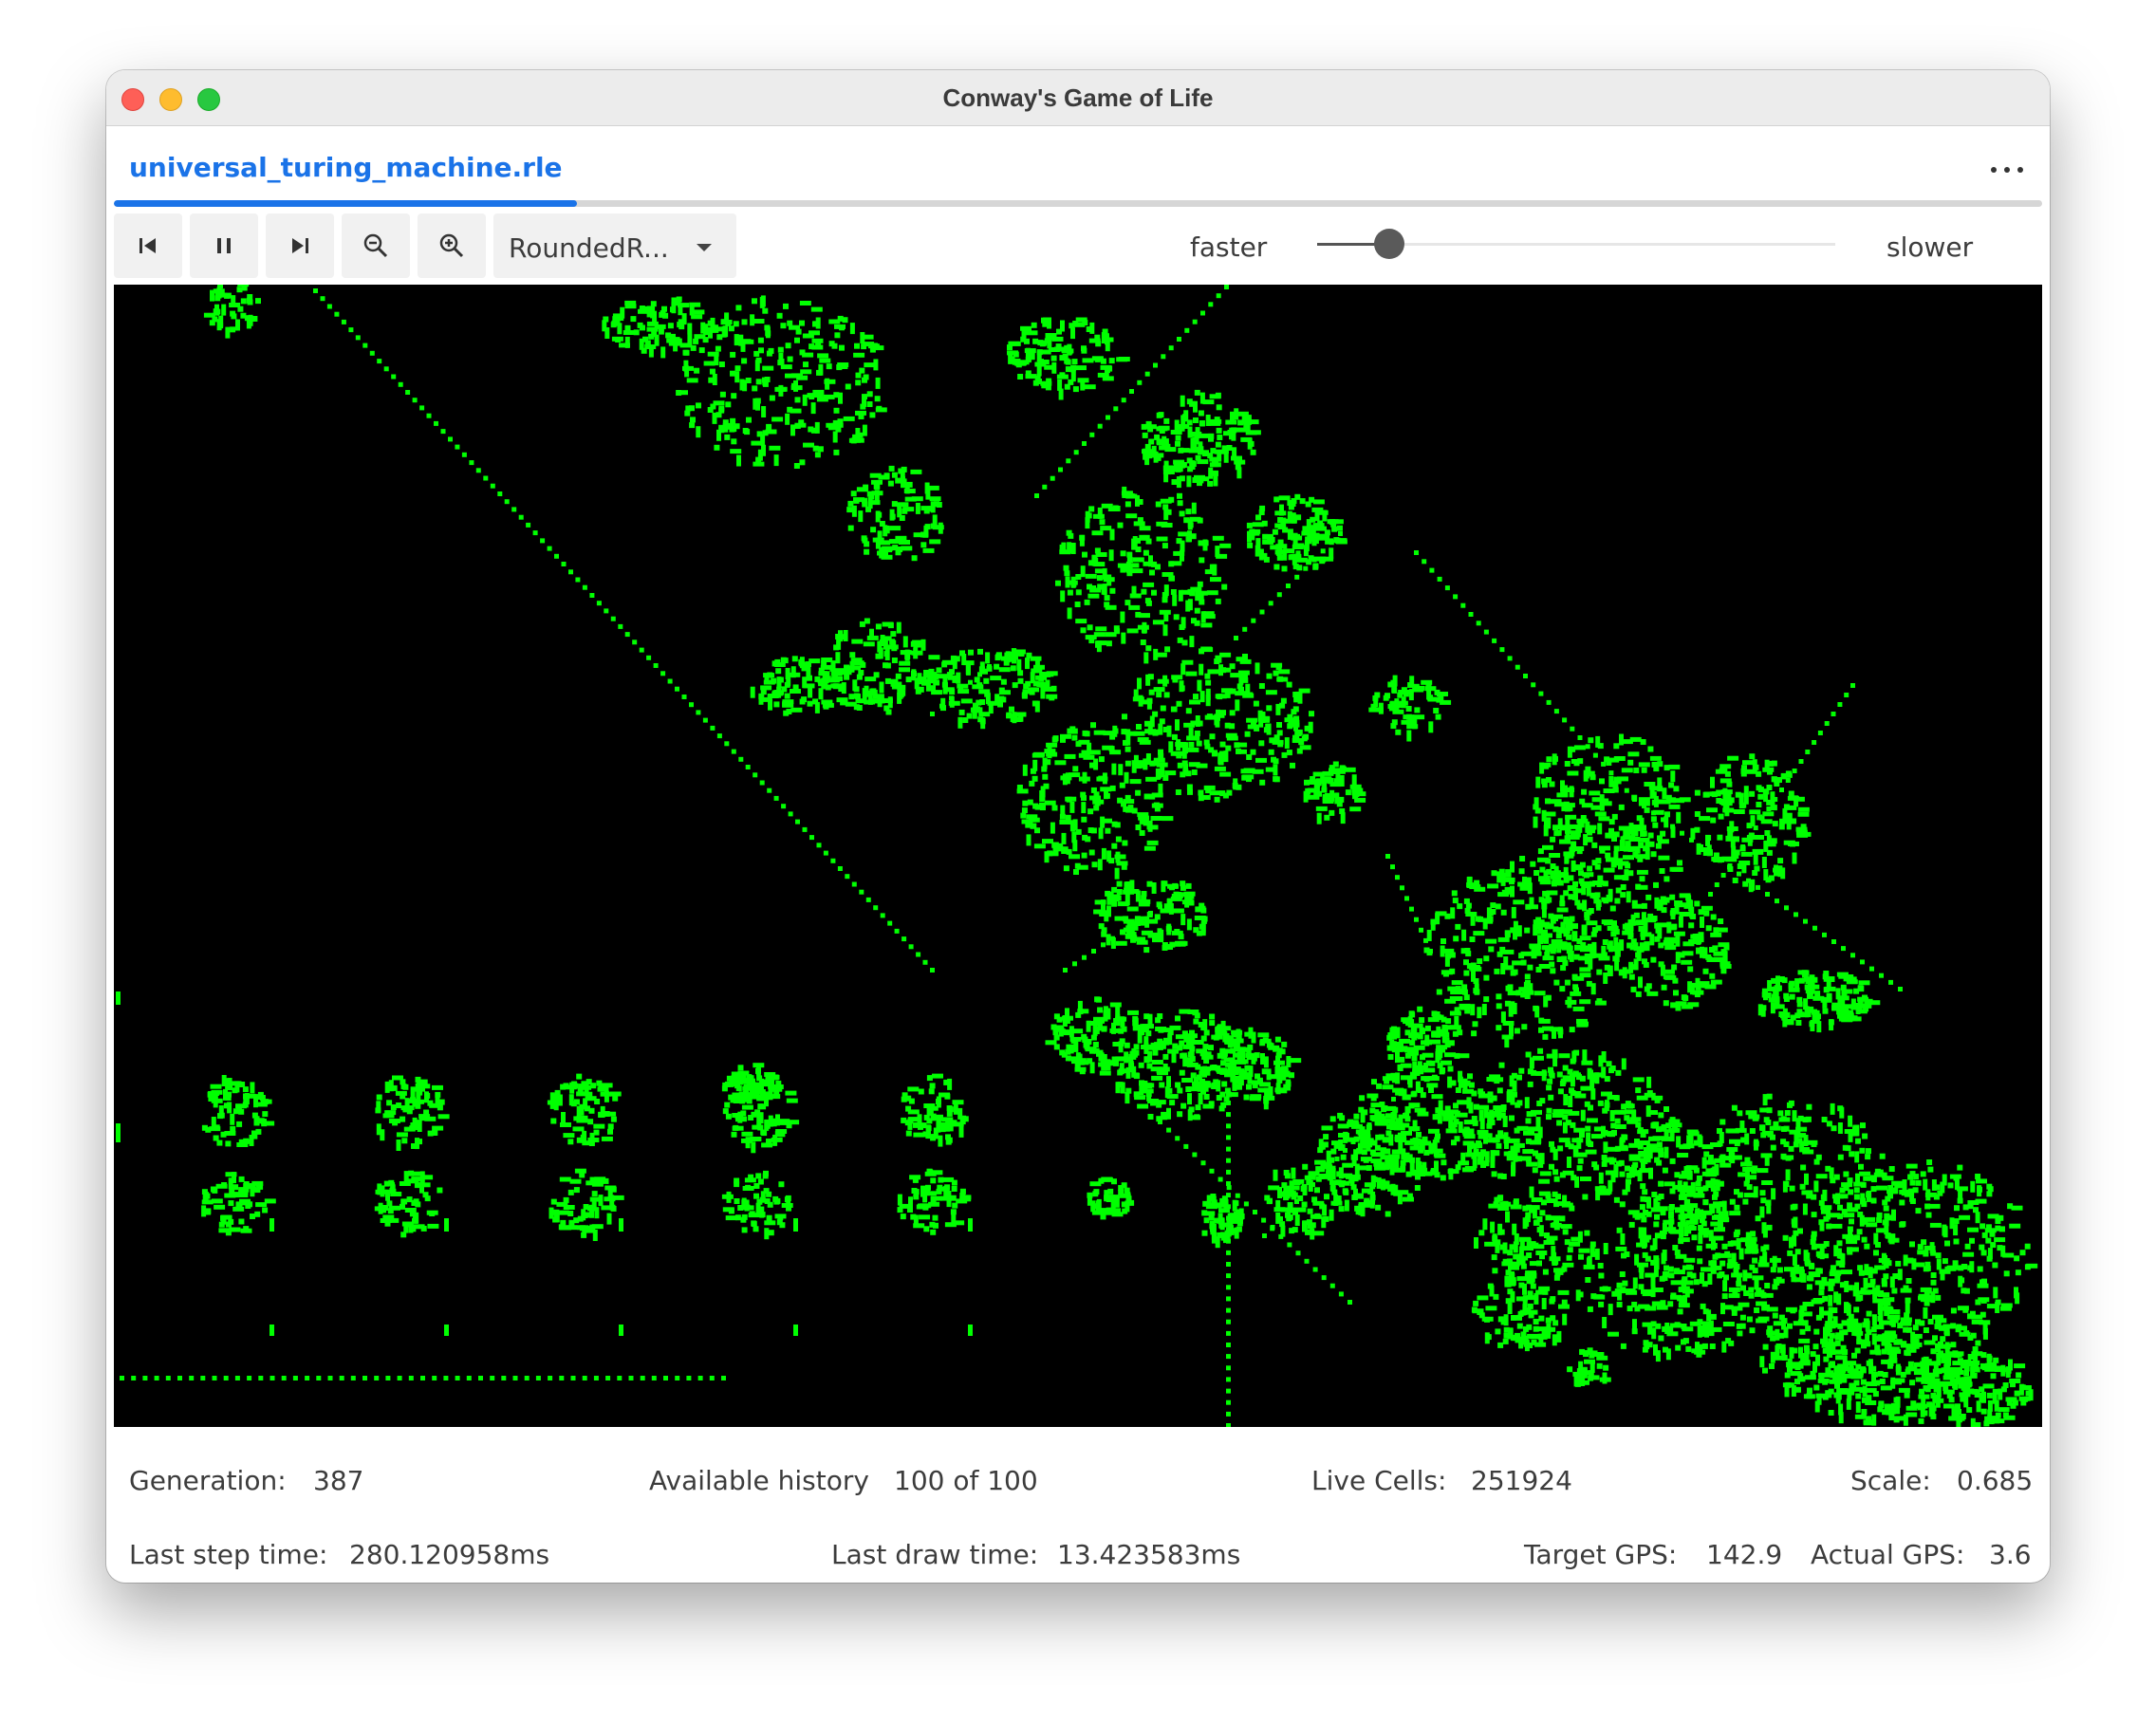 This screenshot has width=2156, height=1723. Describe the element at coordinates (1521, 1480) in the screenshot. I see `live-cells-value: 251924` at that location.